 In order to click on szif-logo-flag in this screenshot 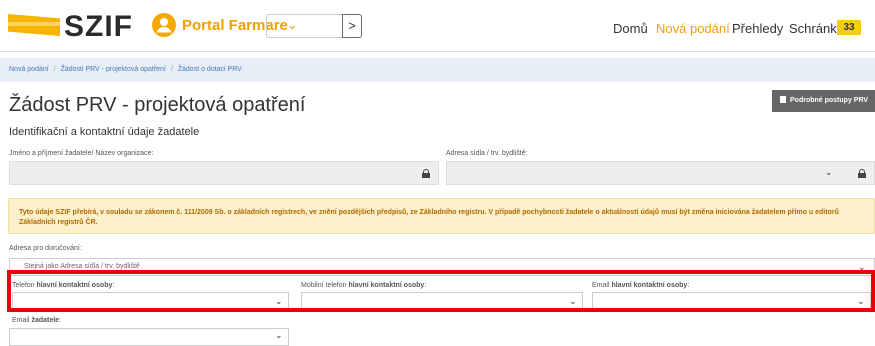, I will do `click(34, 25)`.